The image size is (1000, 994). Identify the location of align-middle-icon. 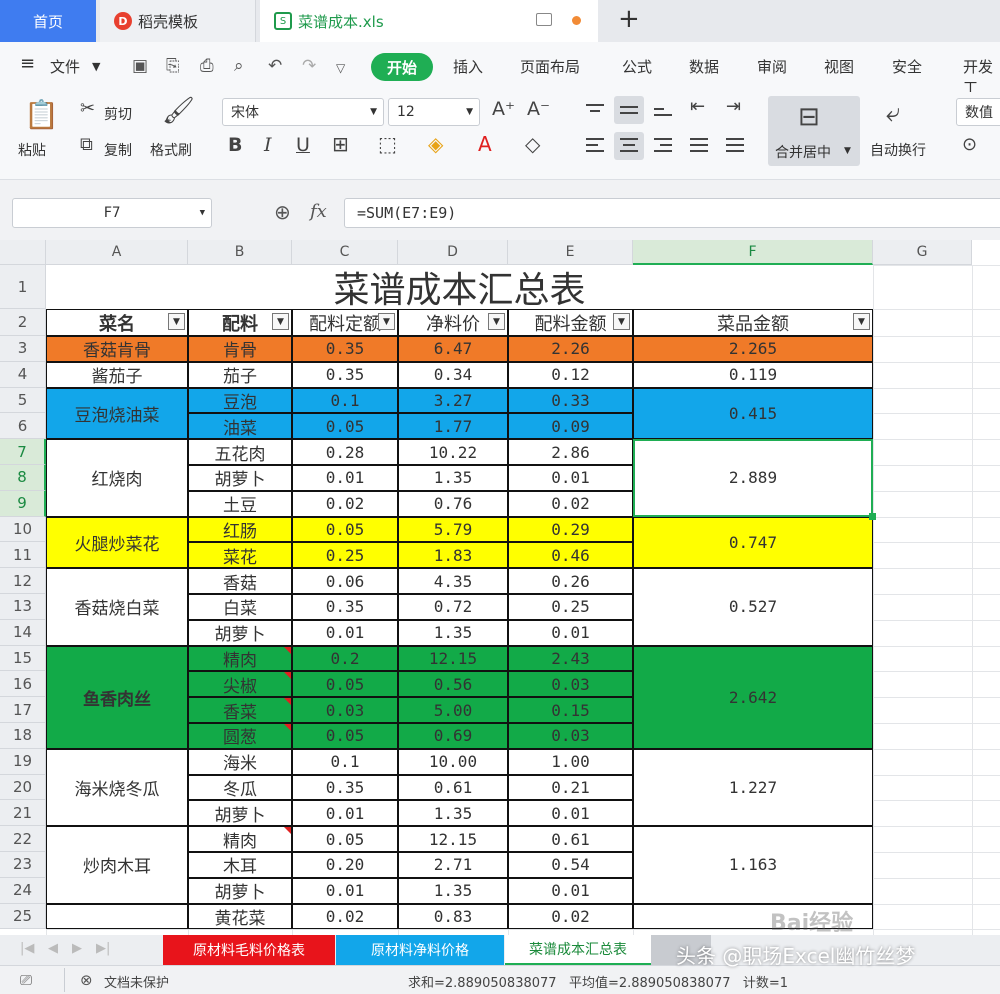
(629, 110).